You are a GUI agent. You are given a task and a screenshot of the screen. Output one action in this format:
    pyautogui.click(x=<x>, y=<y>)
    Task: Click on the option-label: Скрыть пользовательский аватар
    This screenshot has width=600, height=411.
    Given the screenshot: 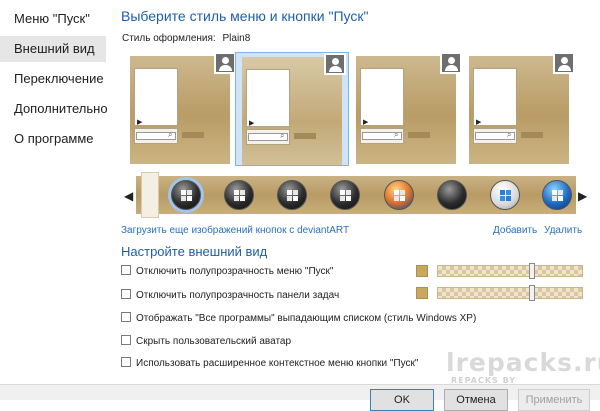 What is the action you would take?
    pyautogui.click(x=214, y=341)
    